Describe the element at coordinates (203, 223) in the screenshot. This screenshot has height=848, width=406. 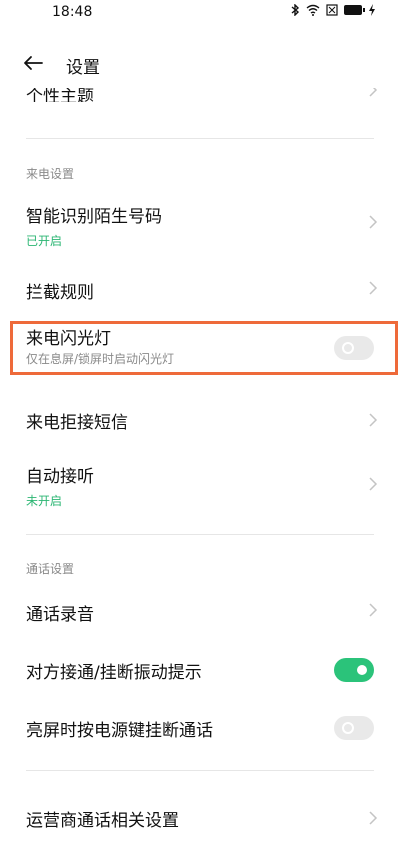
I see `row-unknown-number: 智能识别陌生号码 已开启` at that location.